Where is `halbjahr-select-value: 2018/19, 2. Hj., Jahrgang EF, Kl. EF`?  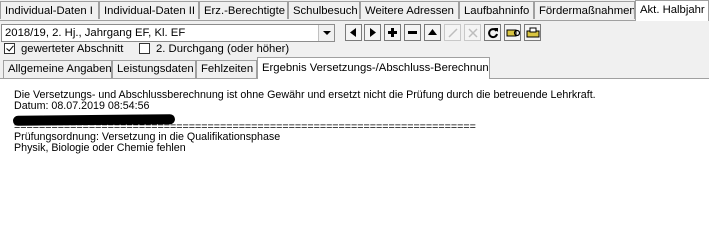 halbjahr-select-value: 2018/19, 2. Hj., Jahrgang EF, Kl. EF is located at coordinates (95, 33).